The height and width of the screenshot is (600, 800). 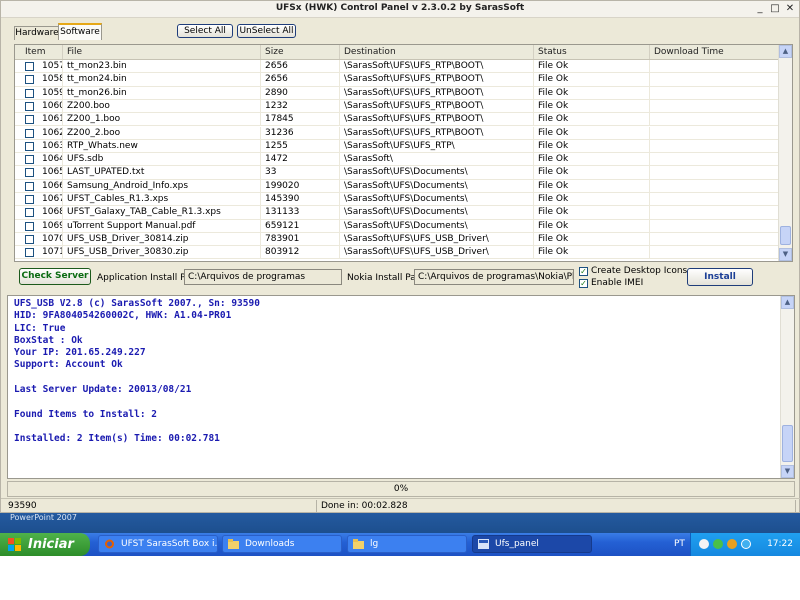 What do you see at coordinates (785, 235) in the screenshot?
I see `scroll-thumb` at bounding box center [785, 235].